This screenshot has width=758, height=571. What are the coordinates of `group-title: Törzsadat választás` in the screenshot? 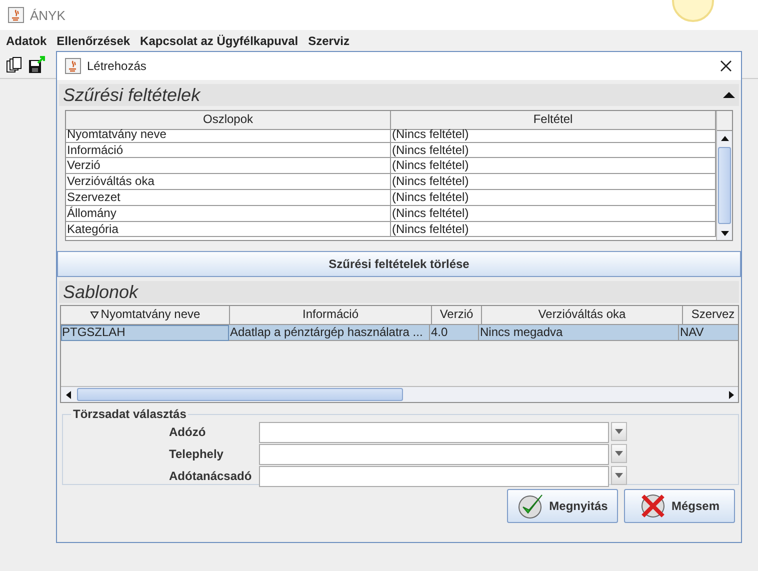 It's located at (130, 414).